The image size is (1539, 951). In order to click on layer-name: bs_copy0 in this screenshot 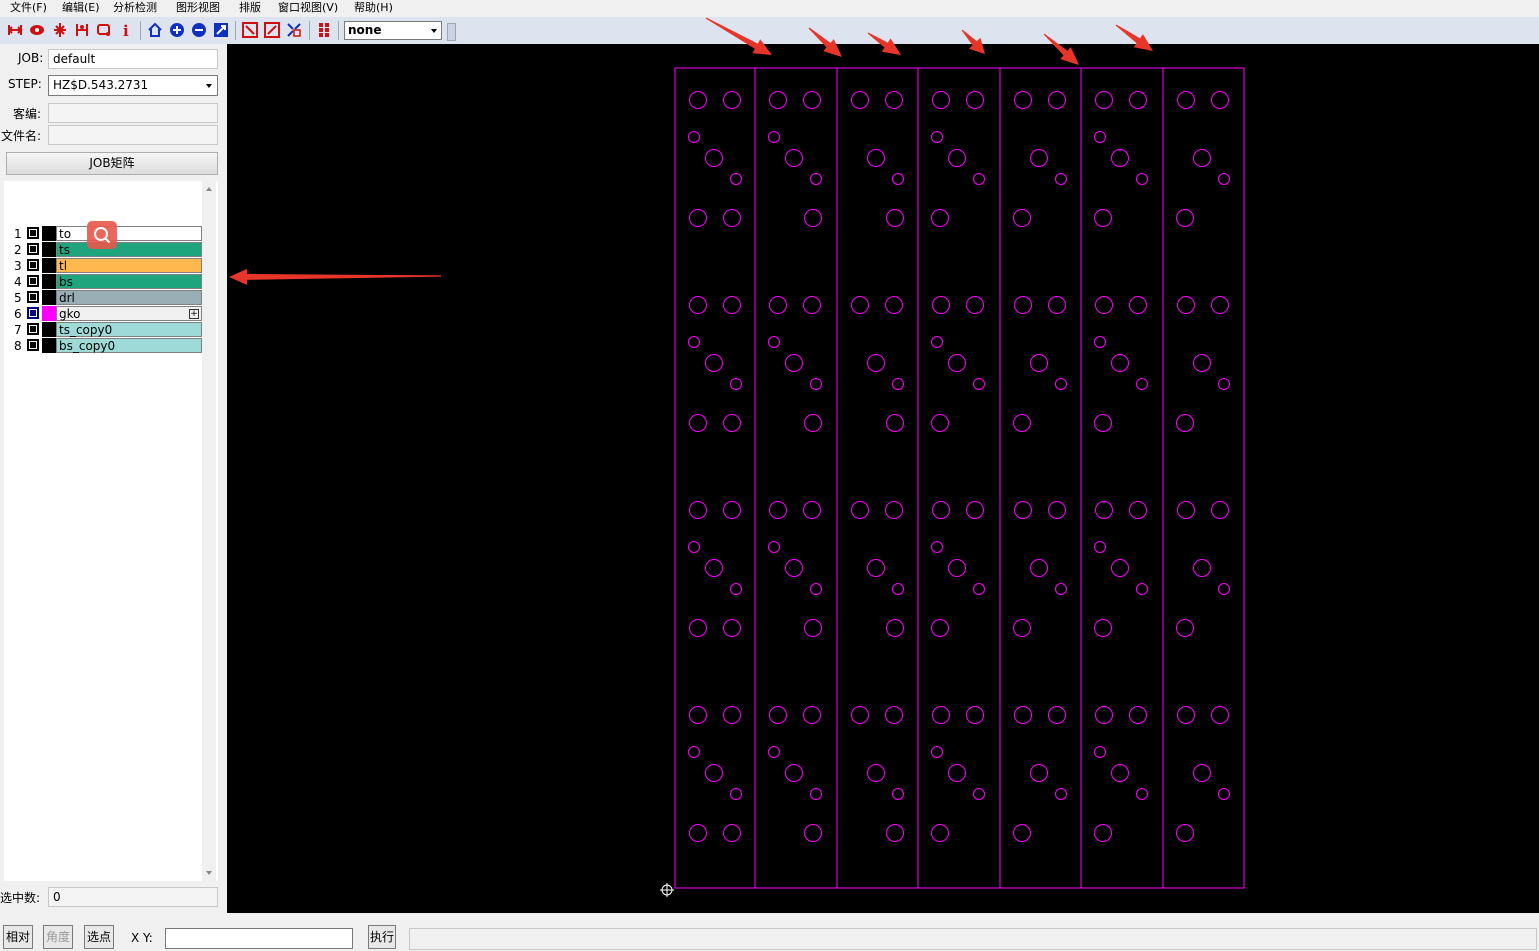, I will do `click(129, 345)`.